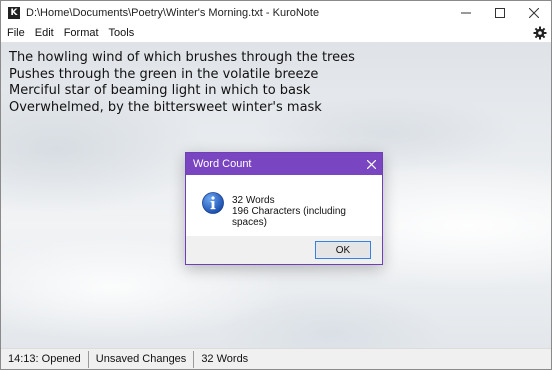  What do you see at coordinates (81, 33) in the screenshot?
I see `menu-format: Format` at bounding box center [81, 33].